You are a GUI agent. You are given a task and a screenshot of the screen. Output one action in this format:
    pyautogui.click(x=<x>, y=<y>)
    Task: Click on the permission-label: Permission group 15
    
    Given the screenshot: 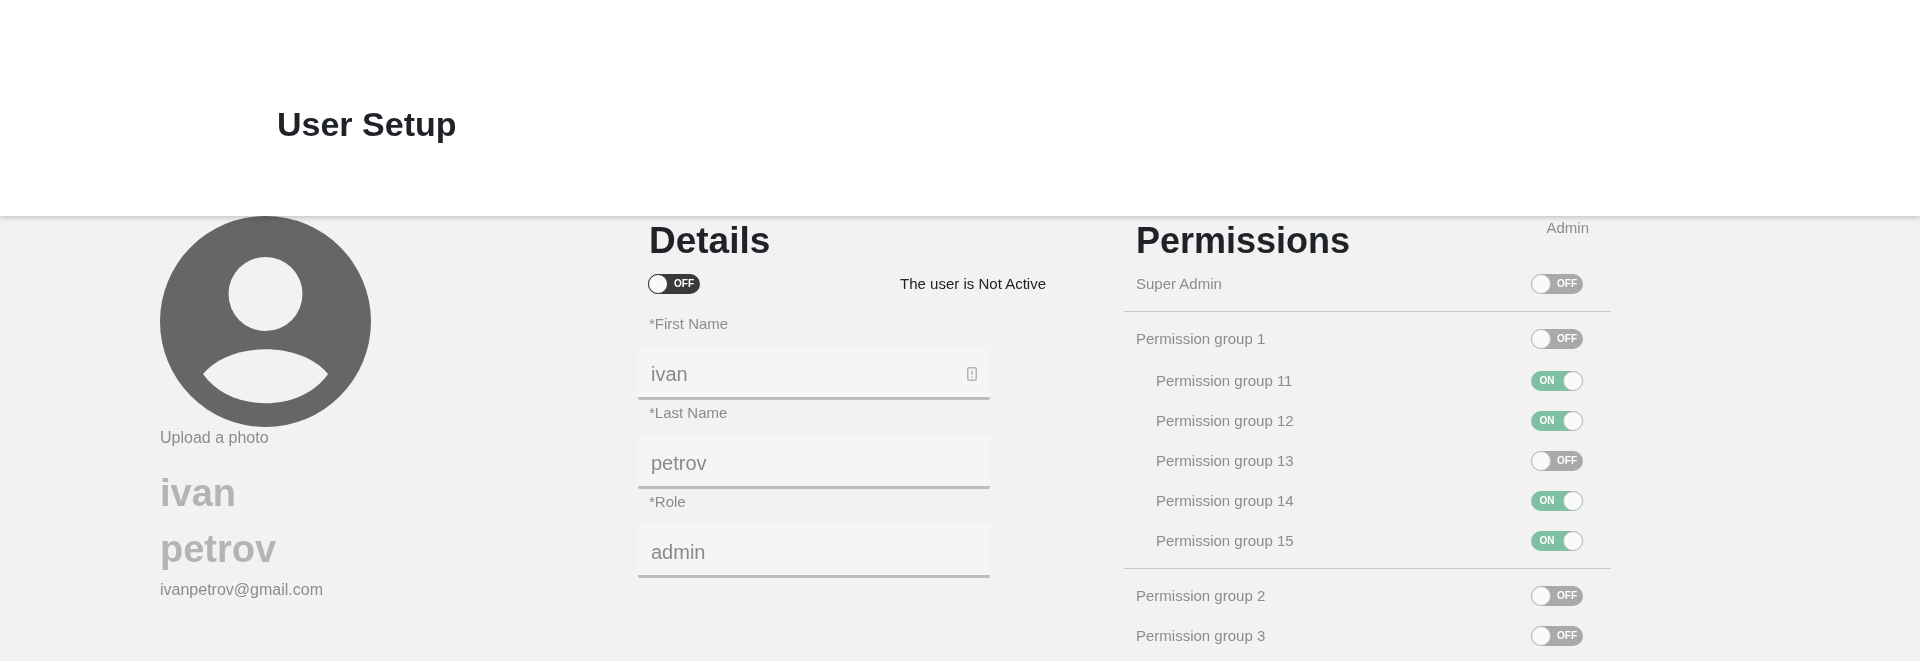 What is the action you would take?
    pyautogui.click(x=1224, y=540)
    